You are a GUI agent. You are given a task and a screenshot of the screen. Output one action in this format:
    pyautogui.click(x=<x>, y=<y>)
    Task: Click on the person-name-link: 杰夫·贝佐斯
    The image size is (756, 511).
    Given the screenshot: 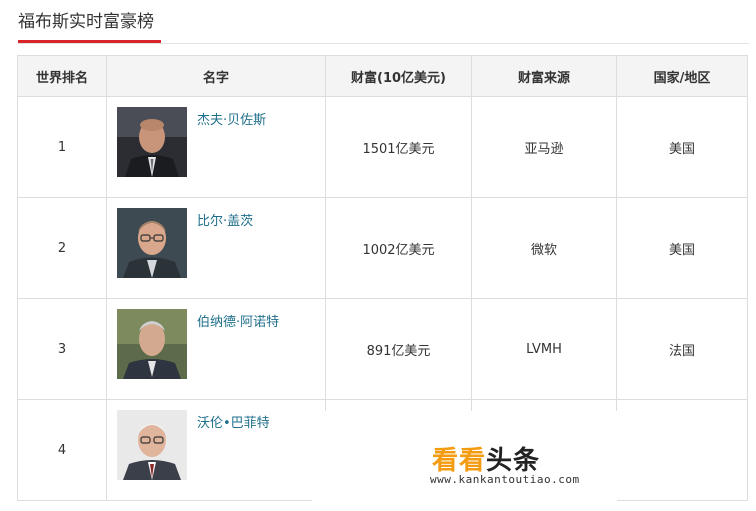 What is the action you would take?
    pyautogui.click(x=231, y=118)
    